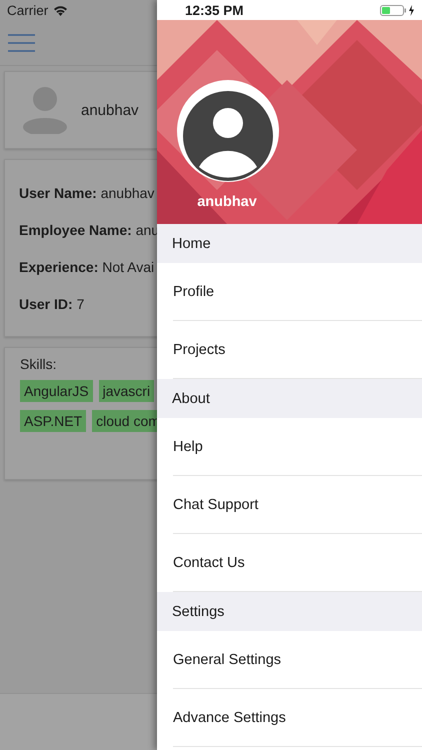 The height and width of the screenshot is (750, 422). What do you see at coordinates (60, 10) in the screenshot?
I see `wifi-icon` at bounding box center [60, 10].